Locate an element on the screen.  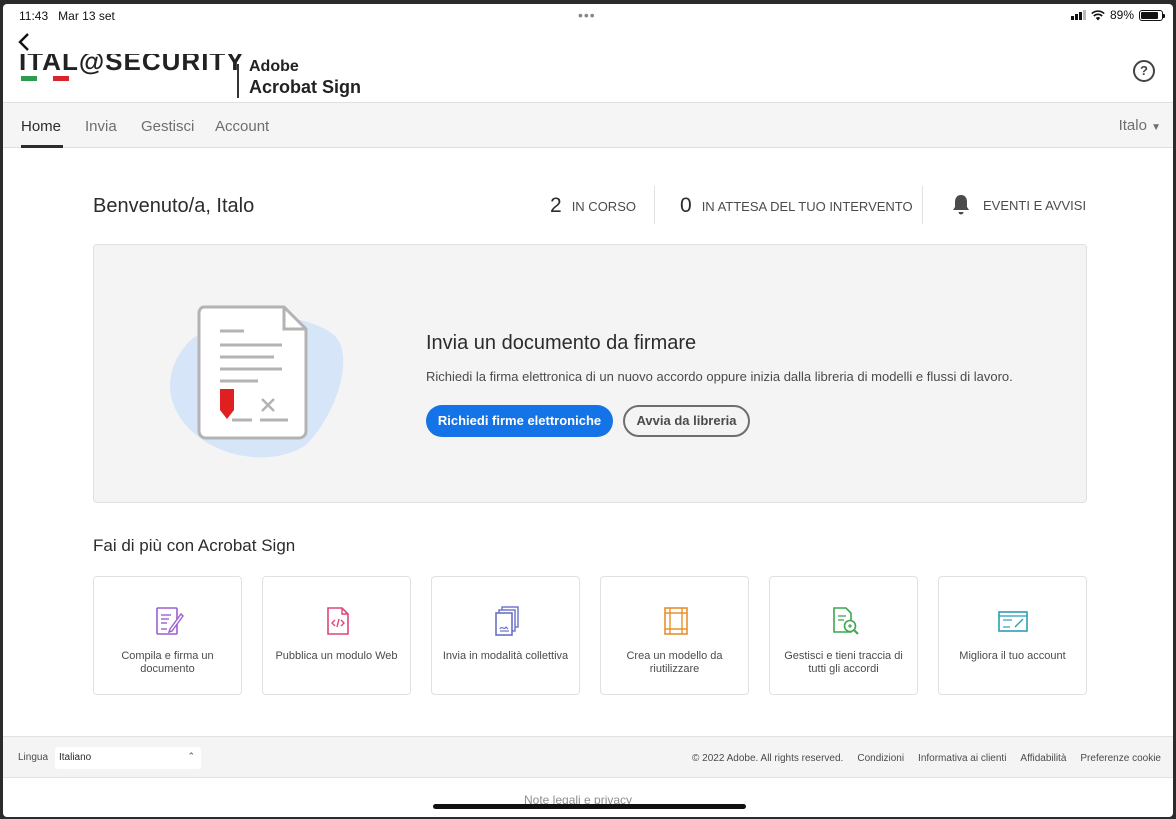
web-form-icon is located at coordinates (338, 621).